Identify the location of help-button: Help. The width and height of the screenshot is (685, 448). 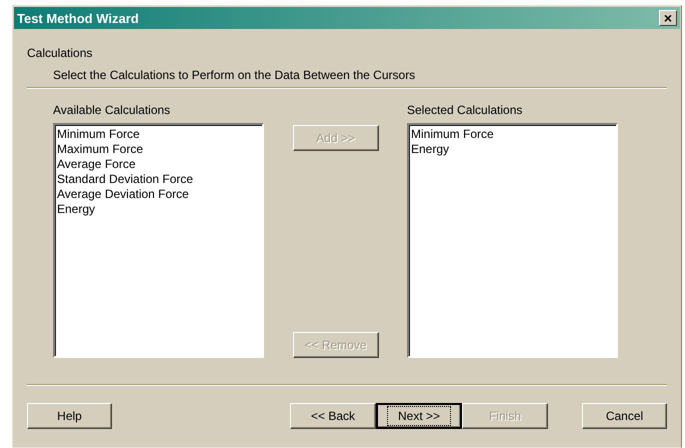
(69, 416).